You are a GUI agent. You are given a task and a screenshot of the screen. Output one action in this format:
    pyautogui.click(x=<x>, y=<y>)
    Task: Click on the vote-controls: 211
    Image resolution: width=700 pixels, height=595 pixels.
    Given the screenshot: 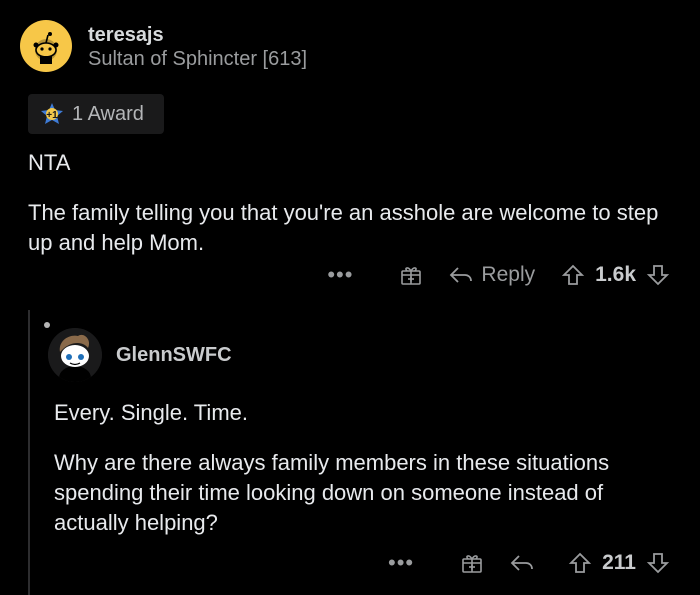 What is the action you would take?
    pyautogui.click(x=619, y=563)
    